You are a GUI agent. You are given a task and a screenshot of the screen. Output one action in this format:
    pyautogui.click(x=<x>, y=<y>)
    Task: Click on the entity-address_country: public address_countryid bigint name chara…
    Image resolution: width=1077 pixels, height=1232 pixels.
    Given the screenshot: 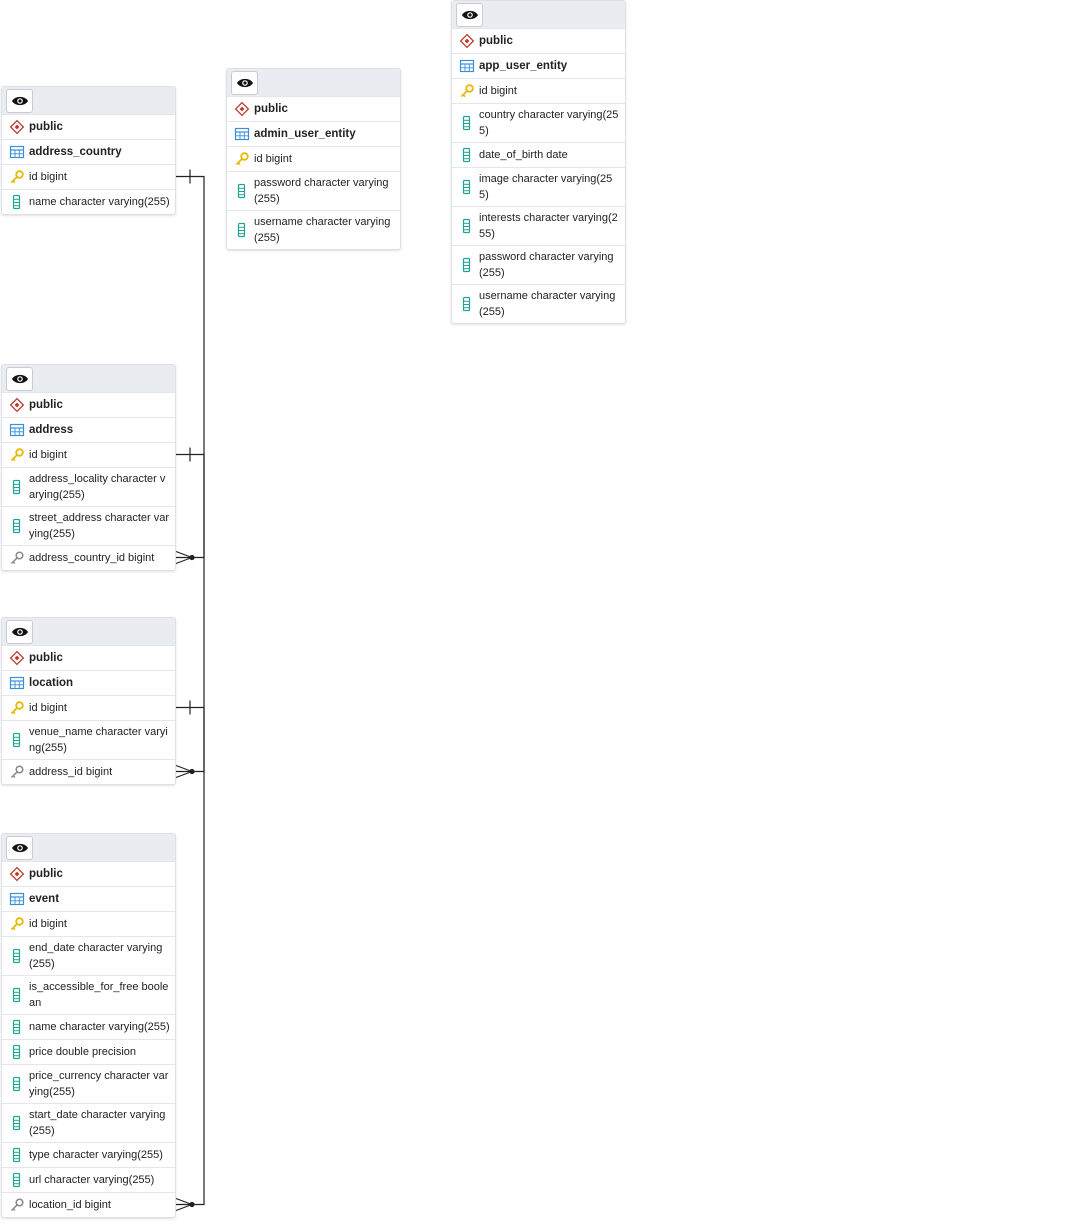 What is the action you would take?
    pyautogui.click(x=88, y=150)
    